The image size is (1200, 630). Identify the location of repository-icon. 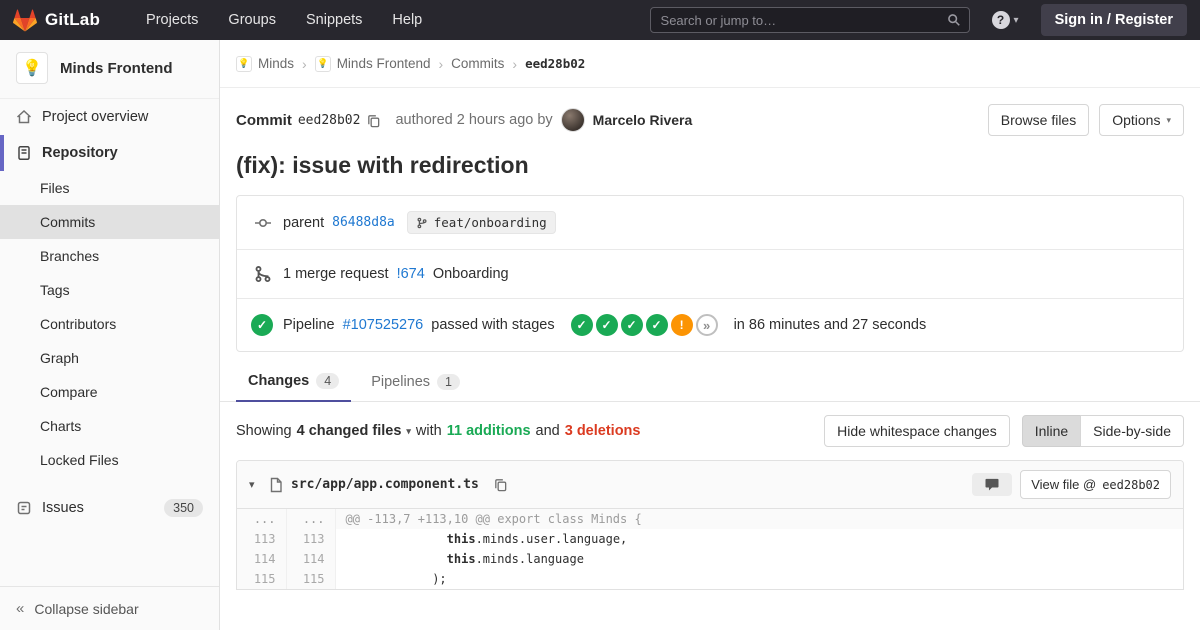
(24, 153).